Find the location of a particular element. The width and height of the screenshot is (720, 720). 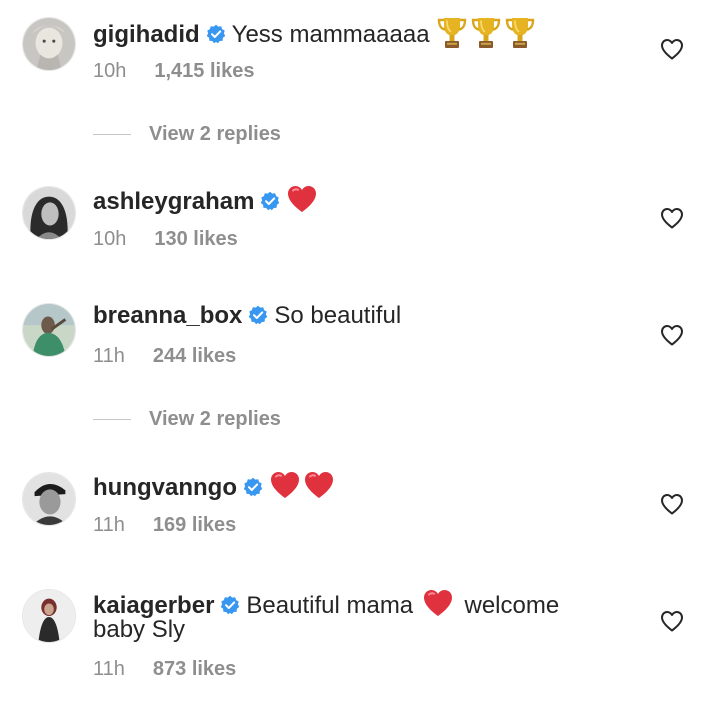

comment-text-continued: welcome is located at coordinates (512, 605).